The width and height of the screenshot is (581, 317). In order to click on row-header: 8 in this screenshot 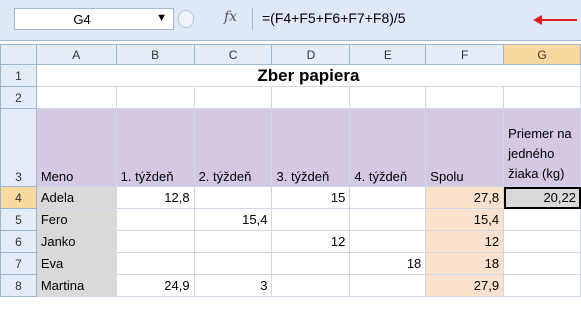, I will do `click(18, 285)`.